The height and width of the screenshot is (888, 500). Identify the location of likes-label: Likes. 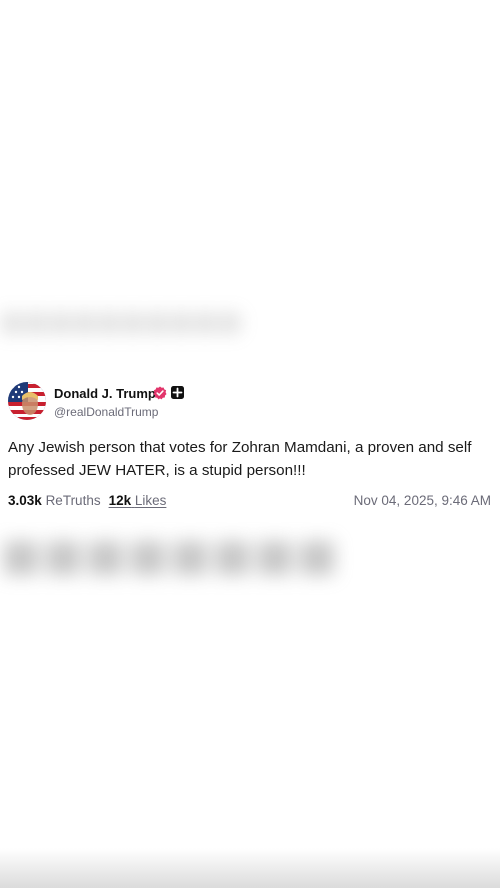
(150, 500).